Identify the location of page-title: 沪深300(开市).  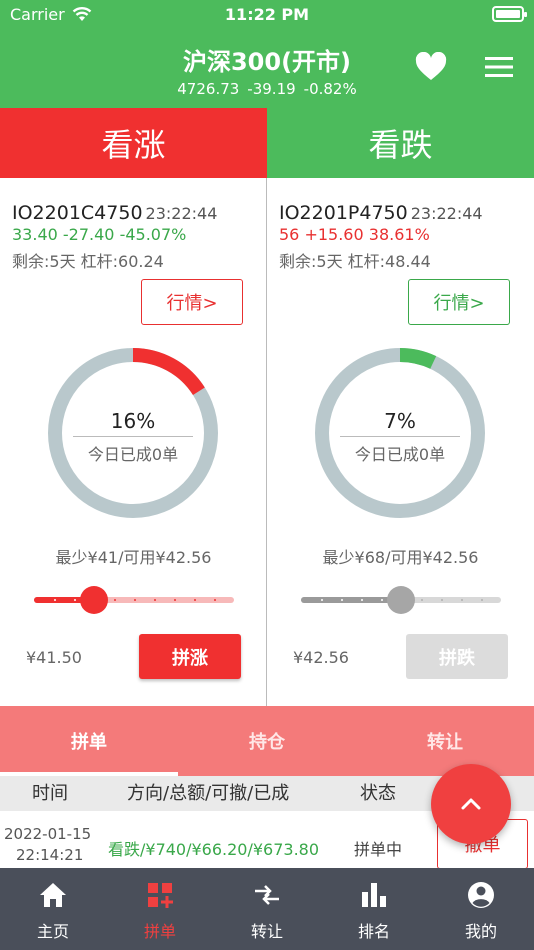
(267, 62).